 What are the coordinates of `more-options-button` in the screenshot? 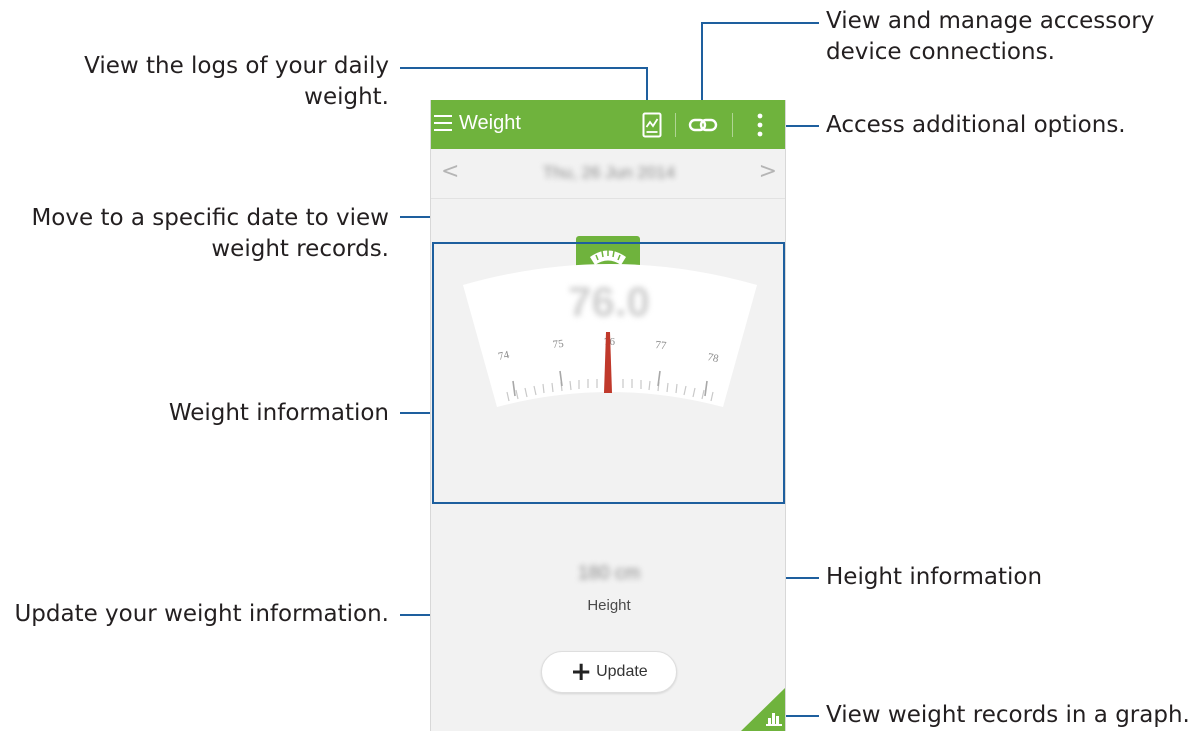 It's located at (760, 124).